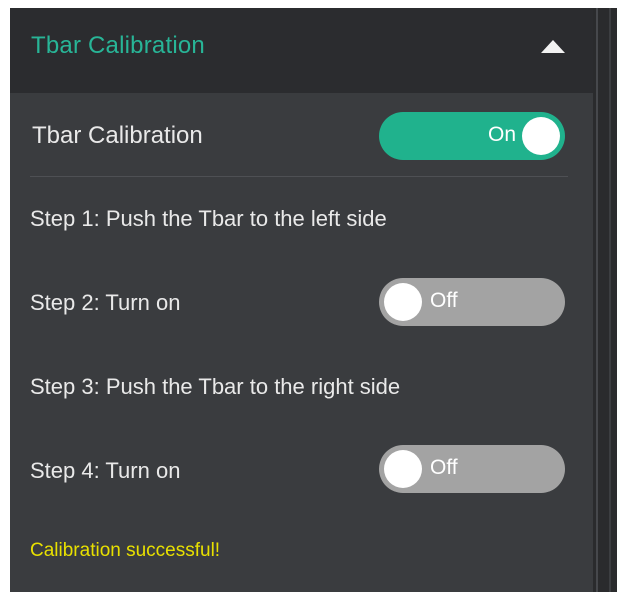 The width and height of the screenshot is (617, 592). Describe the element at coordinates (472, 469) in the screenshot. I see `step-4-toggle: Off` at that location.